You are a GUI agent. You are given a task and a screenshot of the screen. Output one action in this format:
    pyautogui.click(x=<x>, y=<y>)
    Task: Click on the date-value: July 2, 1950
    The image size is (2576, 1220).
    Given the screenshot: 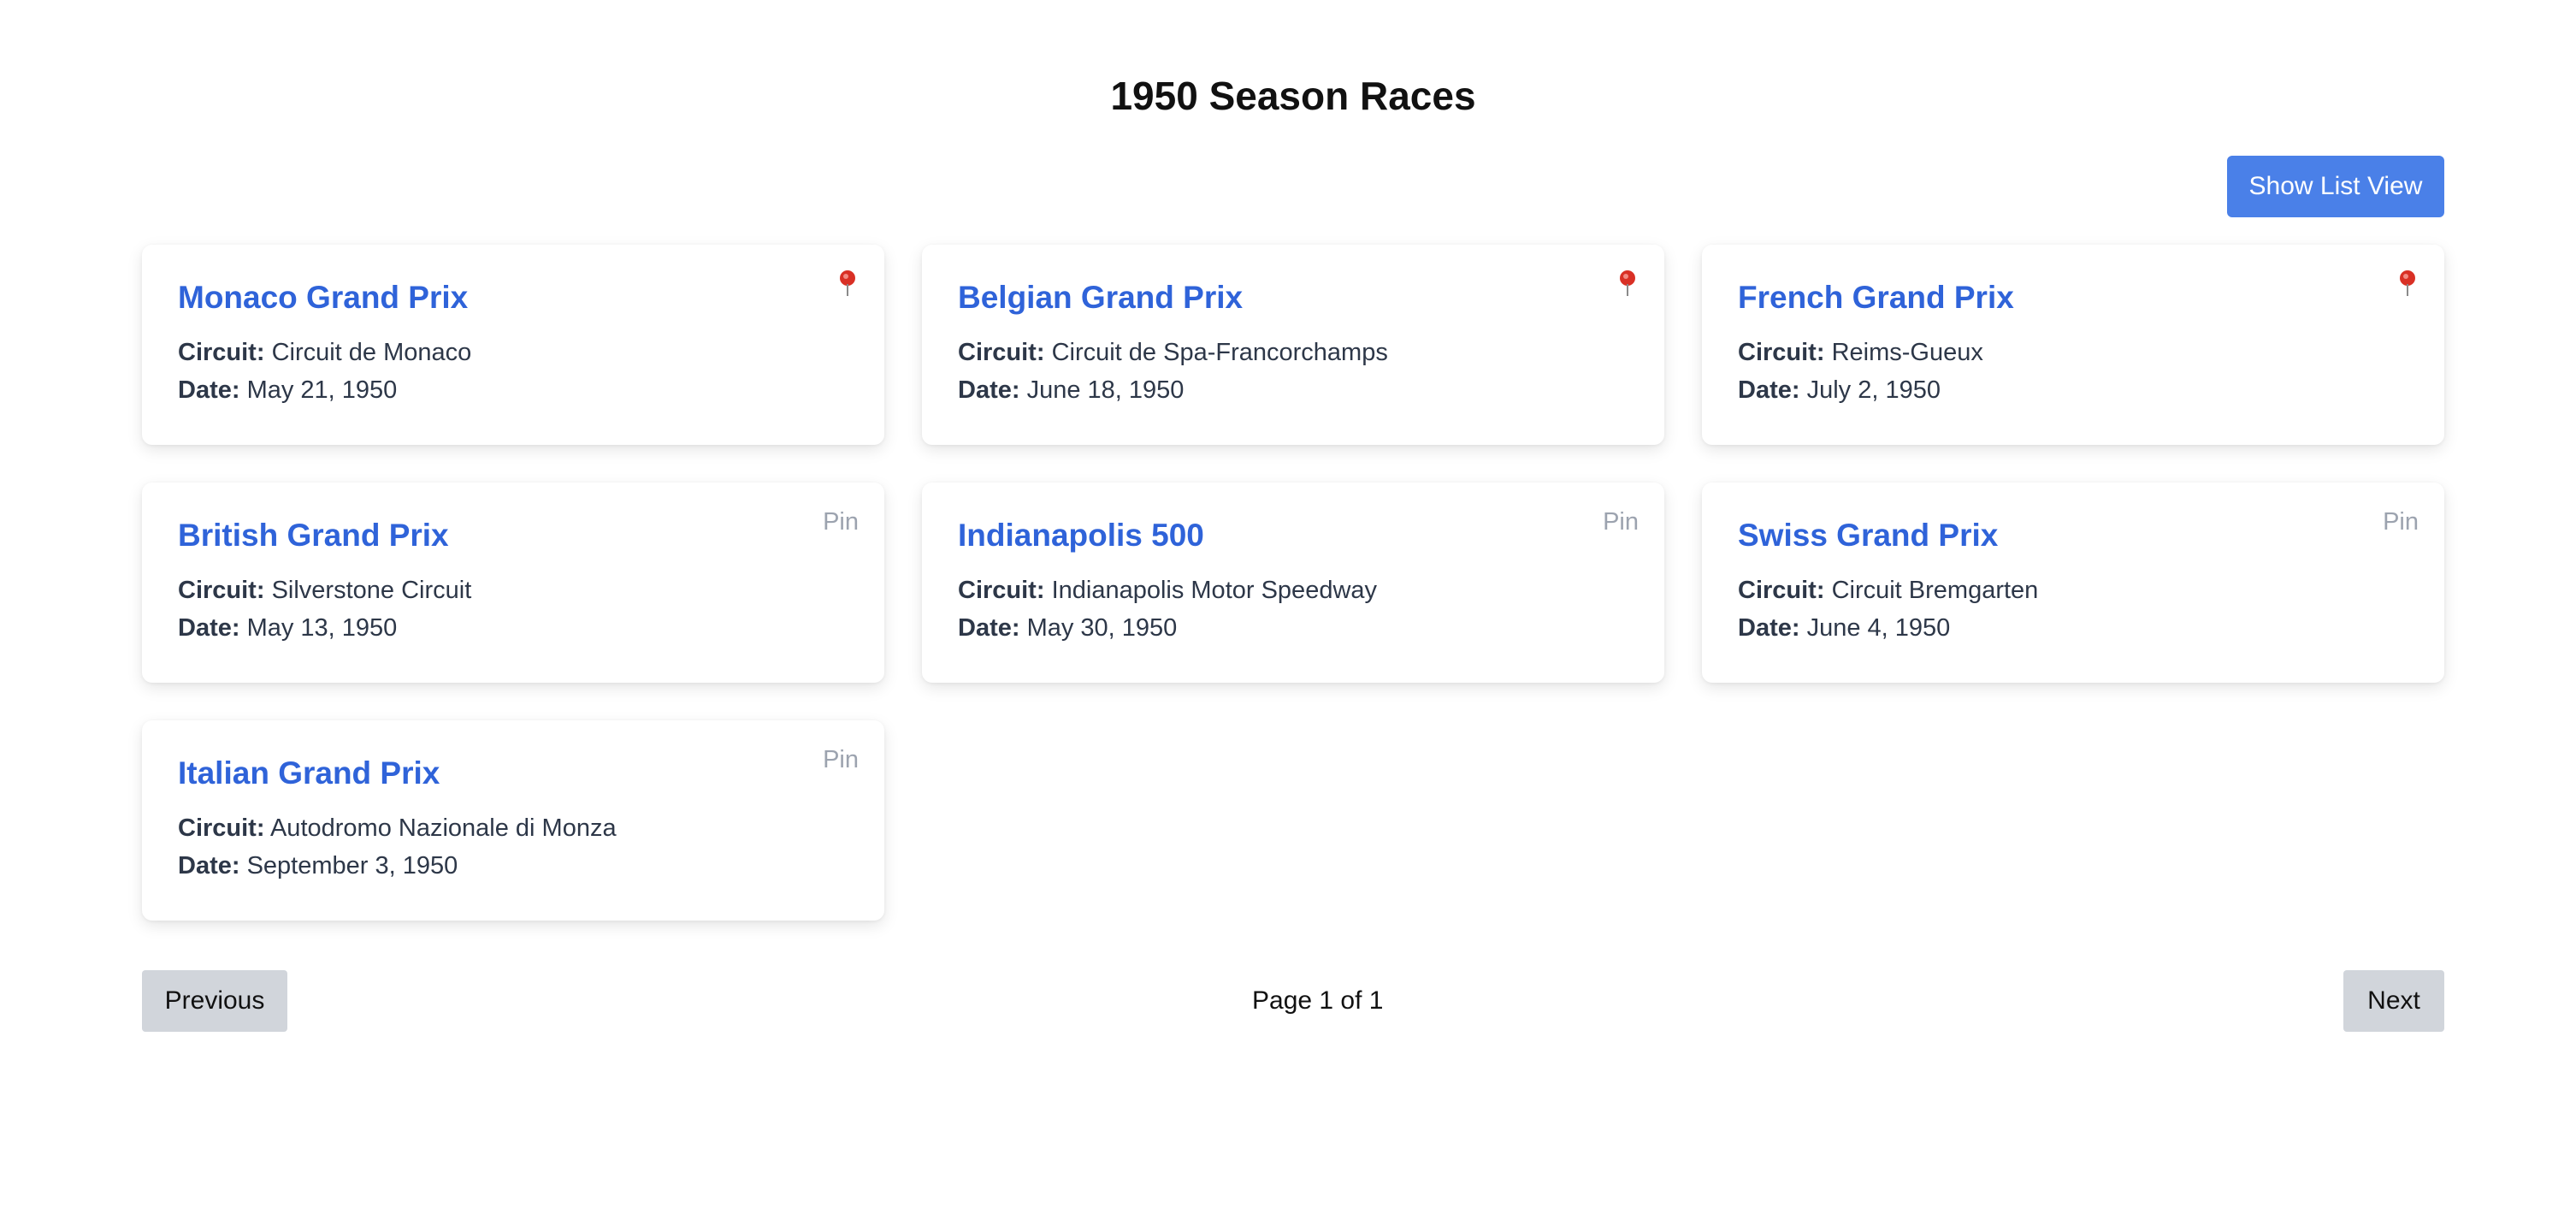 What is the action you would take?
    pyautogui.click(x=1873, y=390)
    